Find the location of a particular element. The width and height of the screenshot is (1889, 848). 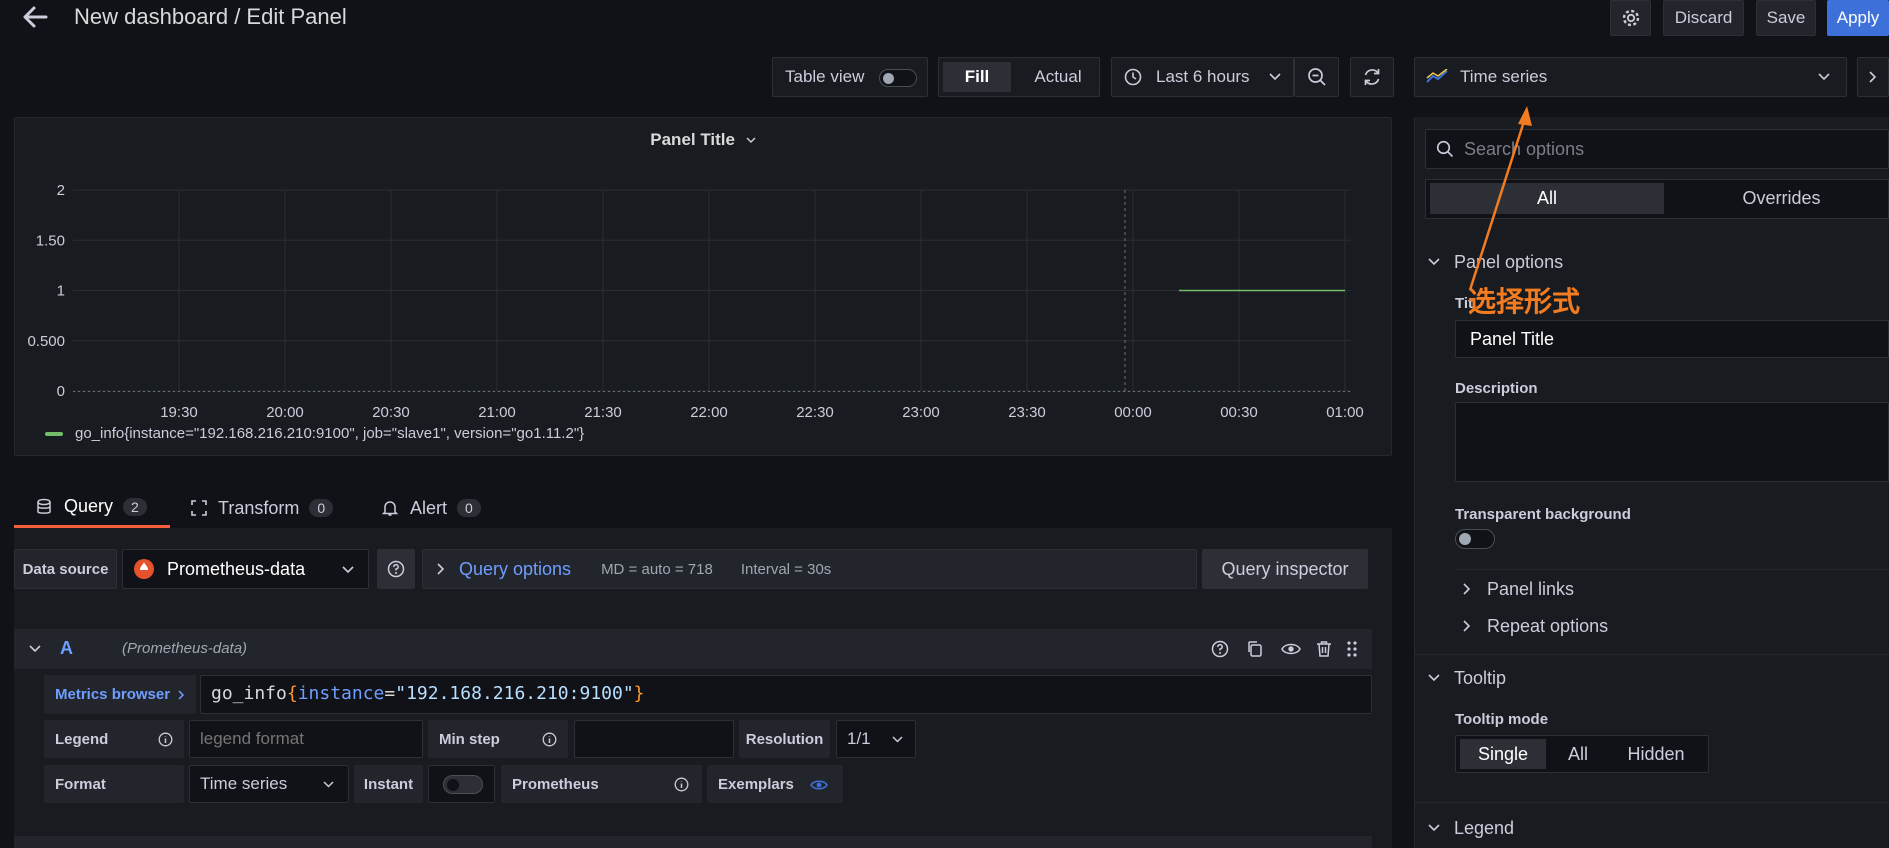

tab-query: Query 2 is located at coordinates (92, 508).